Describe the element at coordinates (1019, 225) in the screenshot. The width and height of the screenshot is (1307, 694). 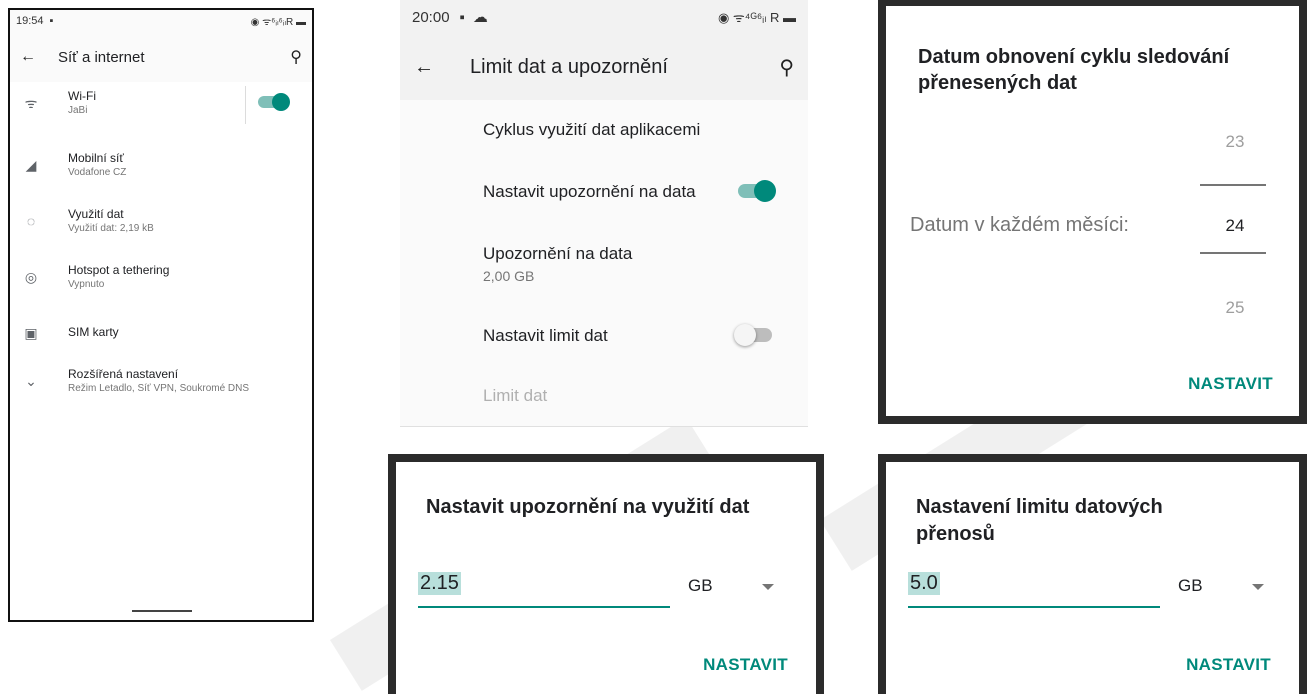
I see `date-label: Datum v každém měsíci:` at that location.